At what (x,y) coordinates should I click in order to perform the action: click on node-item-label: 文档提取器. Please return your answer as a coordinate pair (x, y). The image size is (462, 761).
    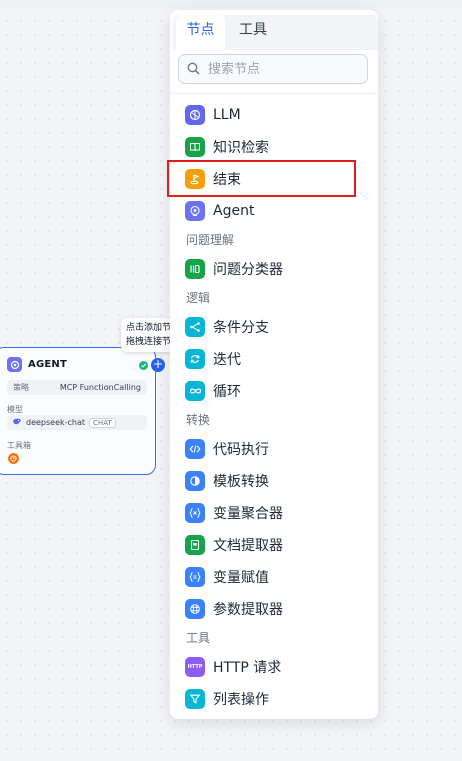
    Looking at the image, I should click on (248, 546).